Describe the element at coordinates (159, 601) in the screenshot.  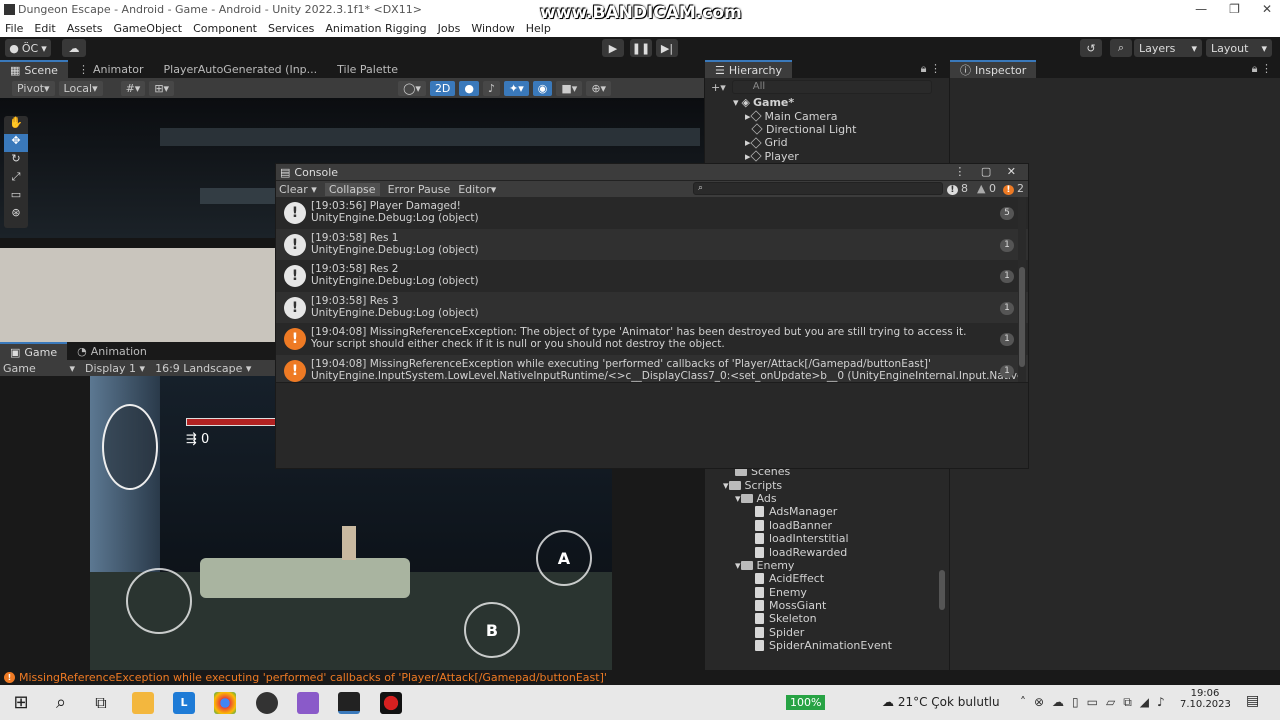
I see `joystick` at that location.